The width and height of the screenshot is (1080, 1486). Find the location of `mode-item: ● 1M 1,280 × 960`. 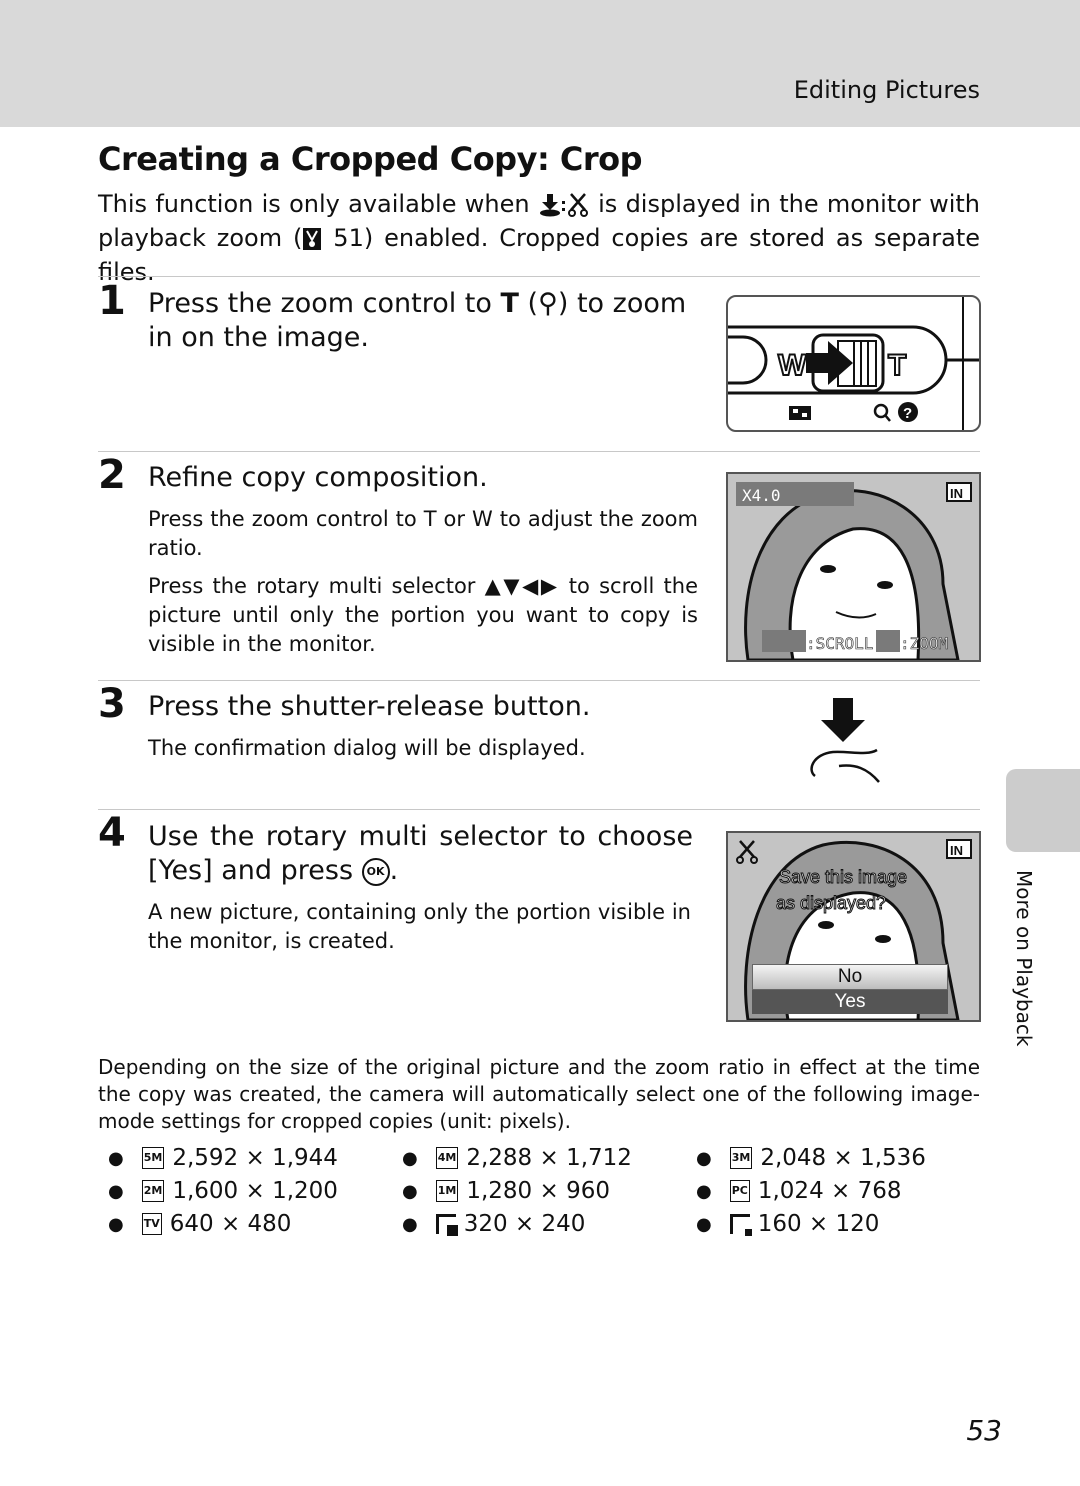

mode-item: ● 1M 1,280 × 960 is located at coordinates (506, 1191).